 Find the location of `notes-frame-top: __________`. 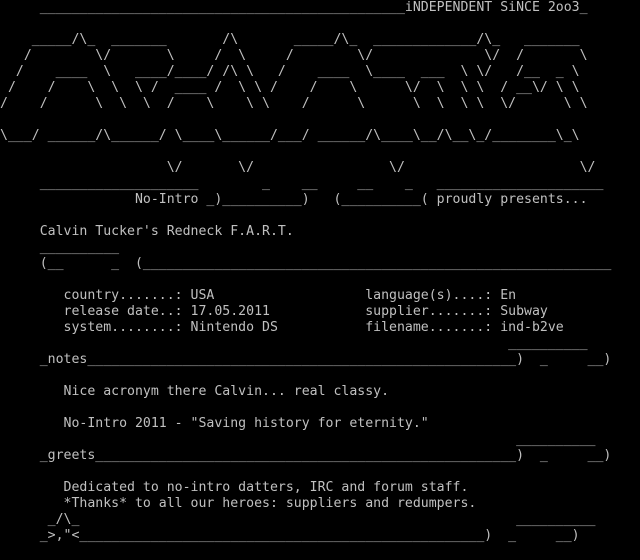

notes-frame-top: __________ is located at coordinates (294, 343).